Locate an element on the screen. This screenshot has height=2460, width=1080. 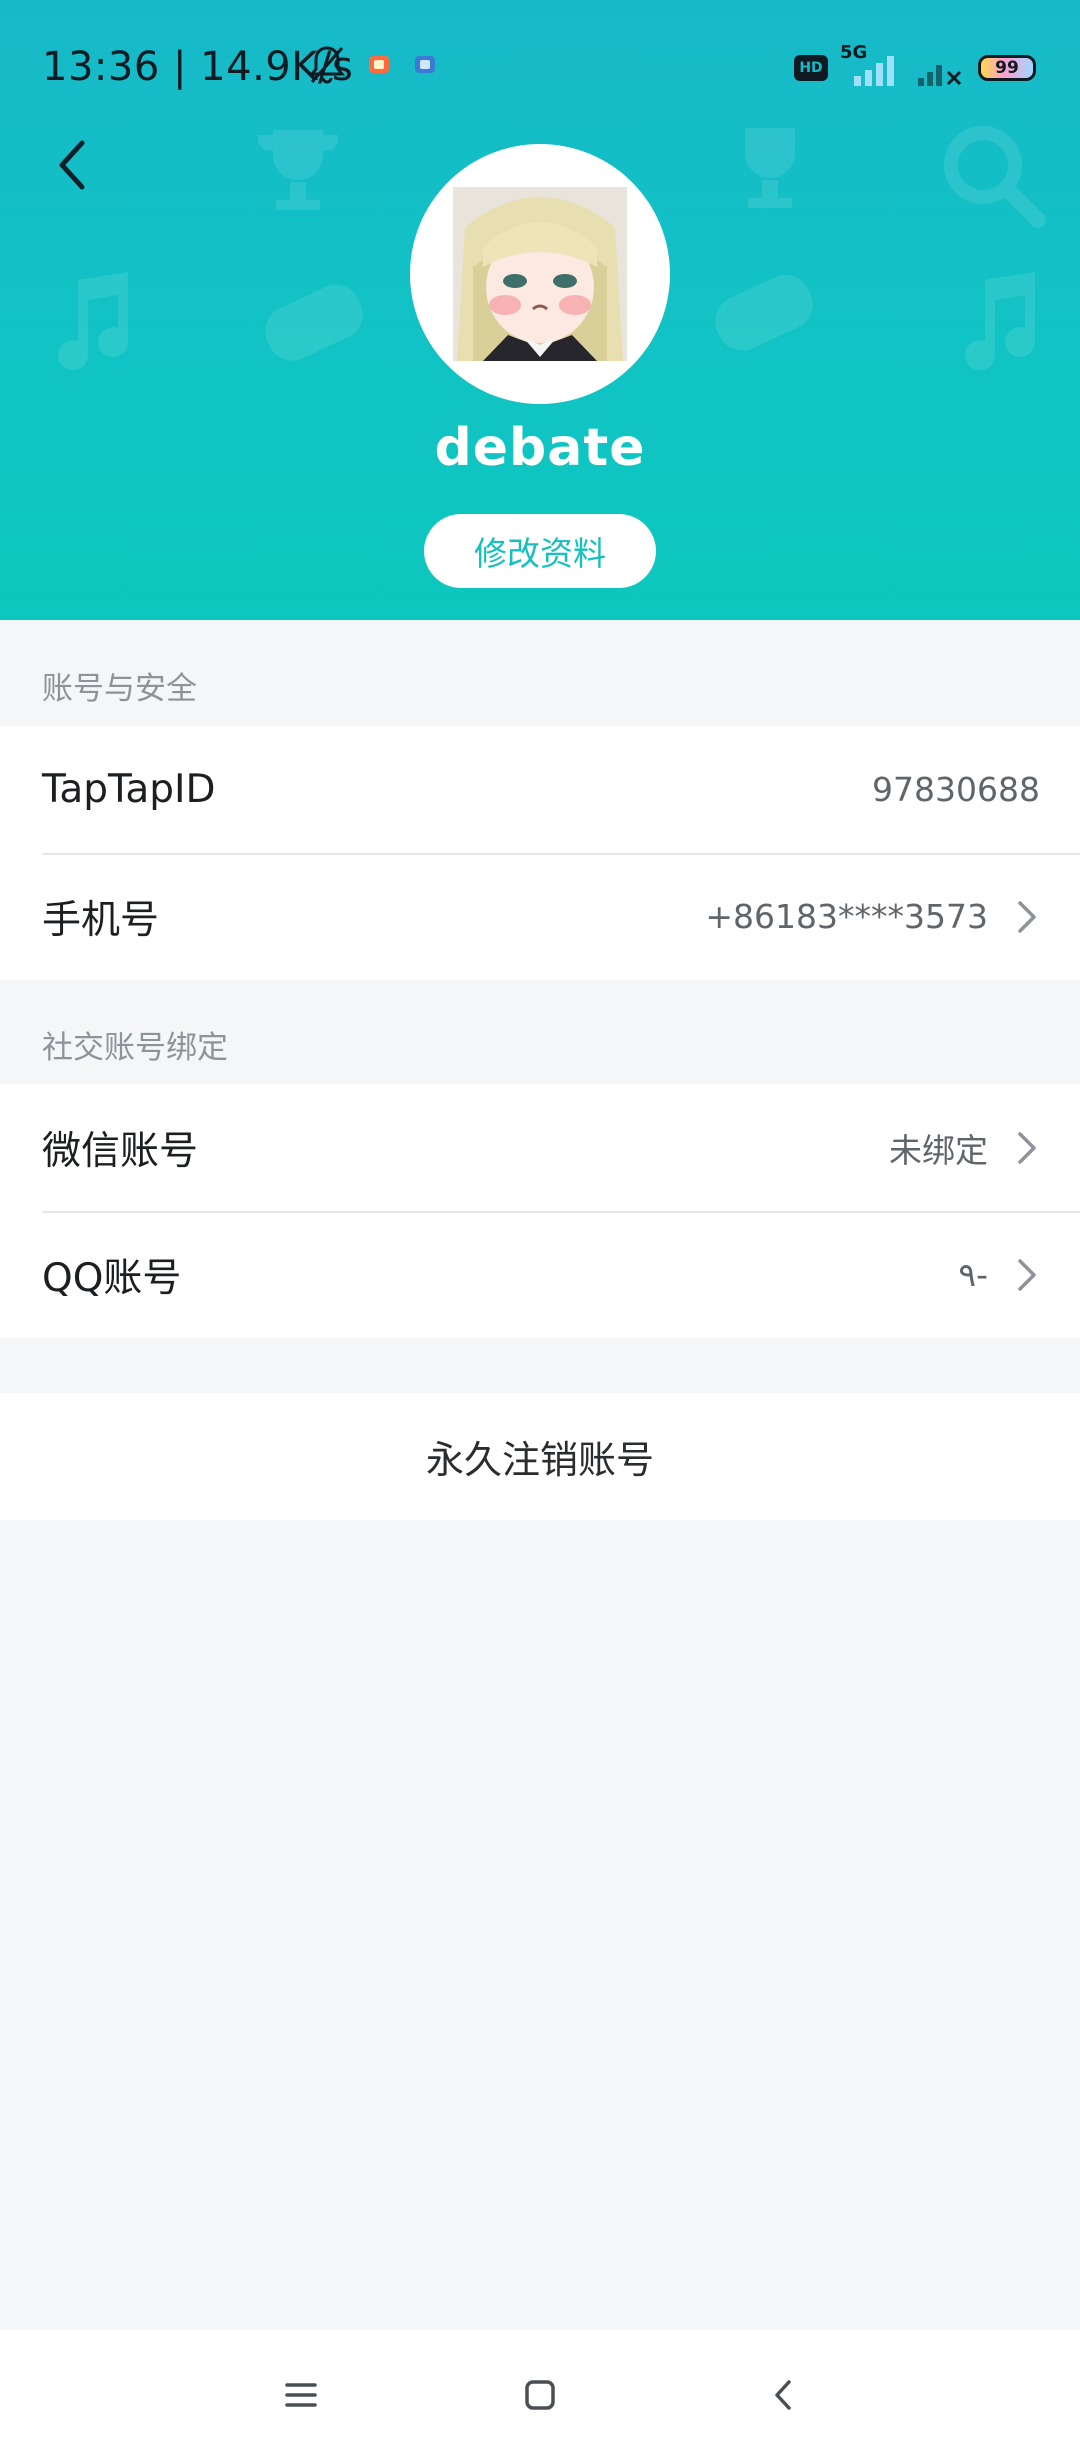
wechat-value: 未绑定 is located at coordinates (938, 1150).